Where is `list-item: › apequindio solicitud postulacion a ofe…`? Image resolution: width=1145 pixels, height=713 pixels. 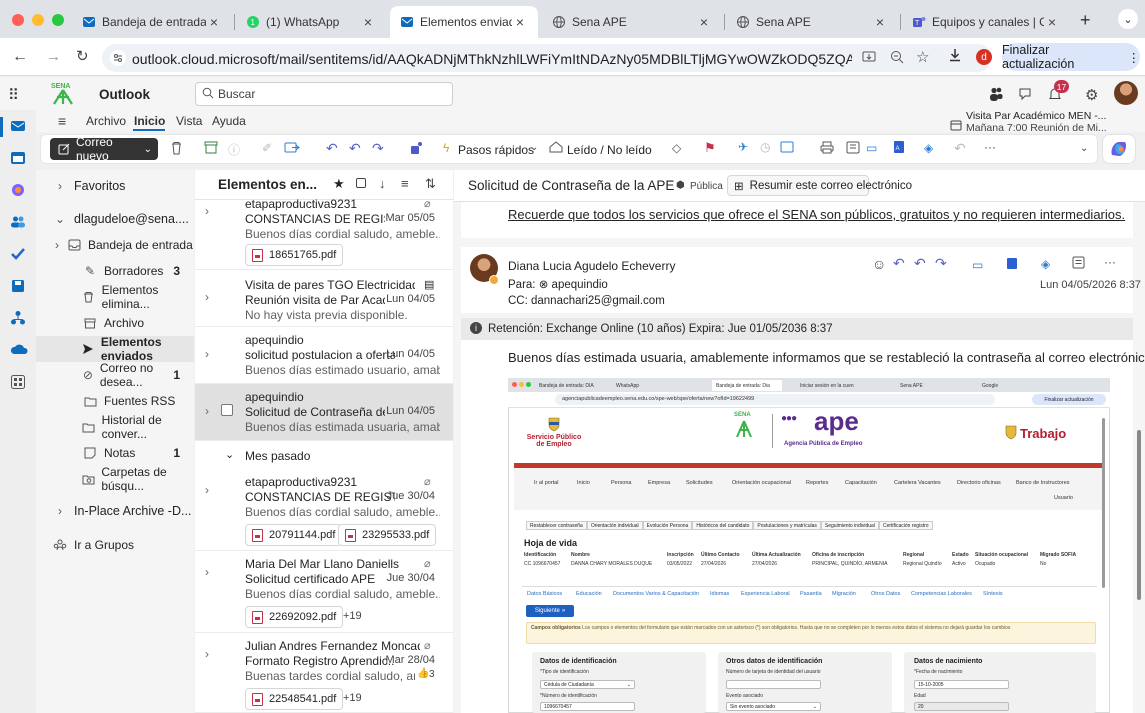
list-item: › apequindio solicitud postulacion a ofe… is located at coordinates (324, 355).